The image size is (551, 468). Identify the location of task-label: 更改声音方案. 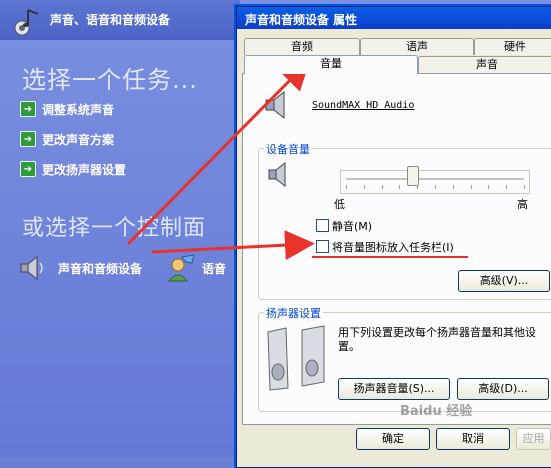
(78, 139).